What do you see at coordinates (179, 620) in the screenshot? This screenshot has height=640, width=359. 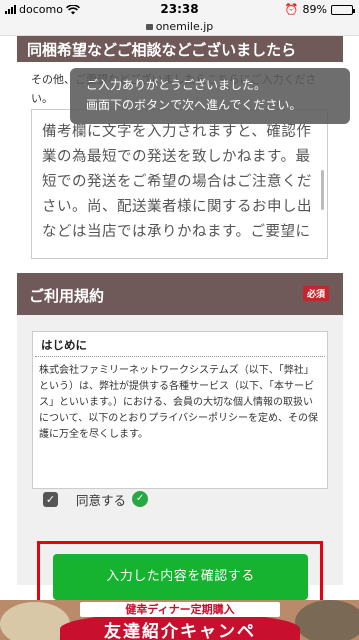 I see `campaign-banner: 健幸ディナー定期購入 友達紹介キャンペ` at bounding box center [179, 620].